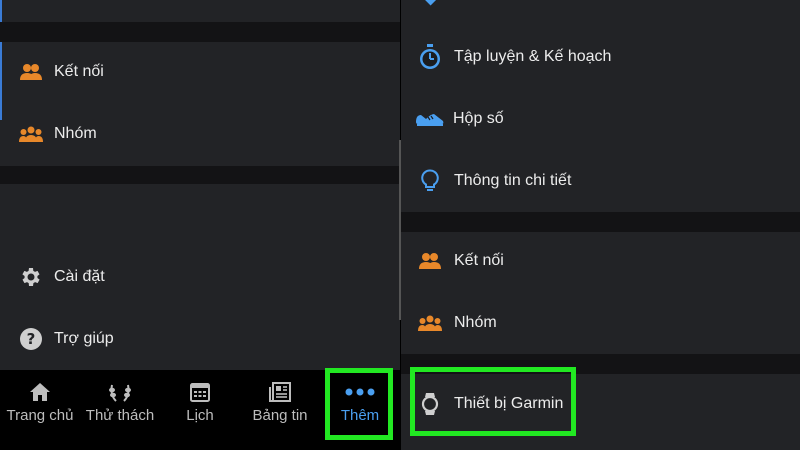 The image size is (800, 450). What do you see at coordinates (280, 415) in the screenshot?
I see `nav-tab-label: Bảng tin` at bounding box center [280, 415].